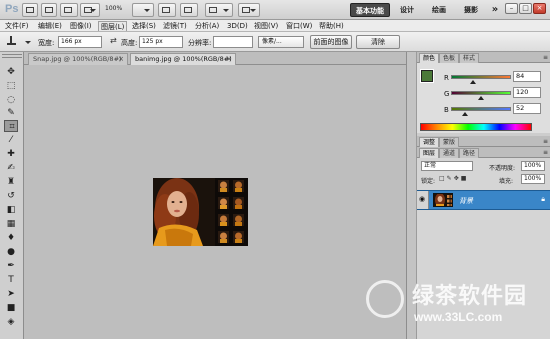 Image resolution: width=550 pixels, height=339 pixels. Describe the element at coordinates (429, 153) in the screenshot. I see `tab-layers: 图层` at that location.